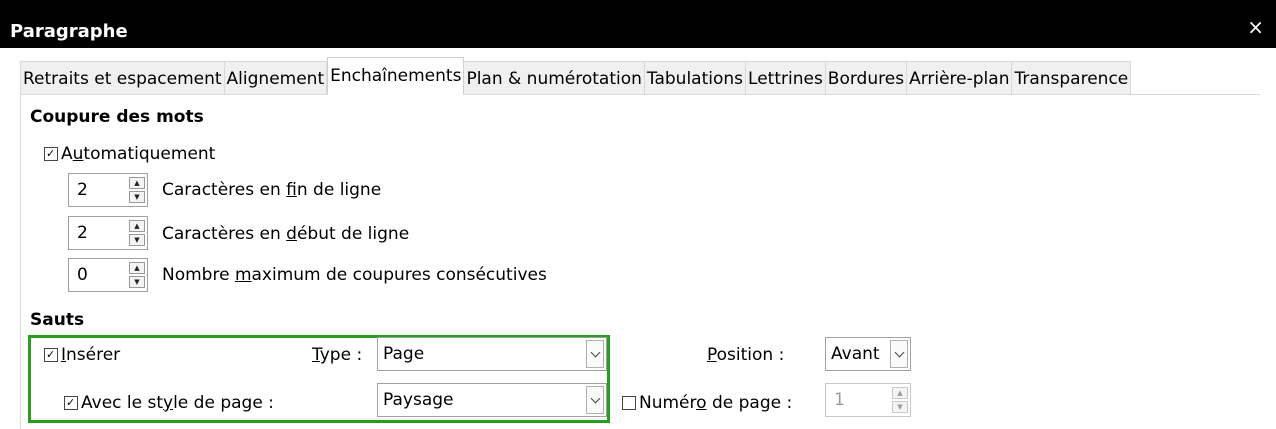  Describe the element at coordinates (99, 233) in the screenshot. I see `start-chars-value: 2` at that location.